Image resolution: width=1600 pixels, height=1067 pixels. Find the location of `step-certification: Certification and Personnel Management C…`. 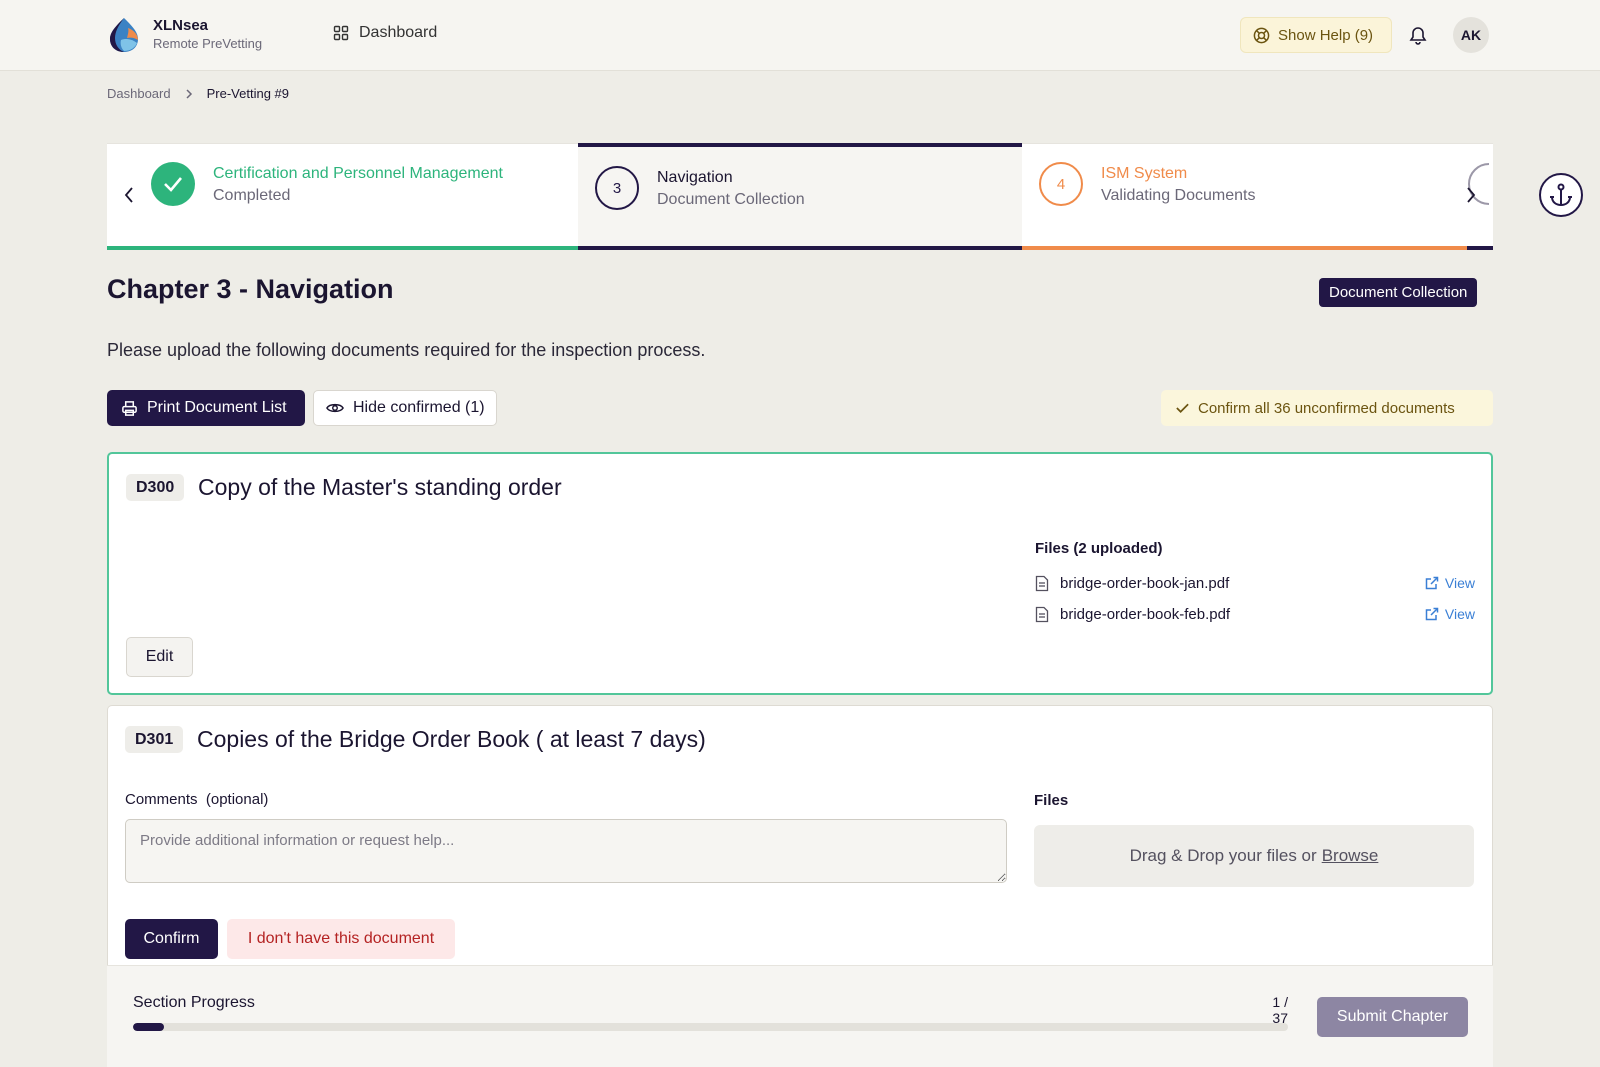

step-certification: Certification and Personnel Management C… is located at coordinates (342, 197).